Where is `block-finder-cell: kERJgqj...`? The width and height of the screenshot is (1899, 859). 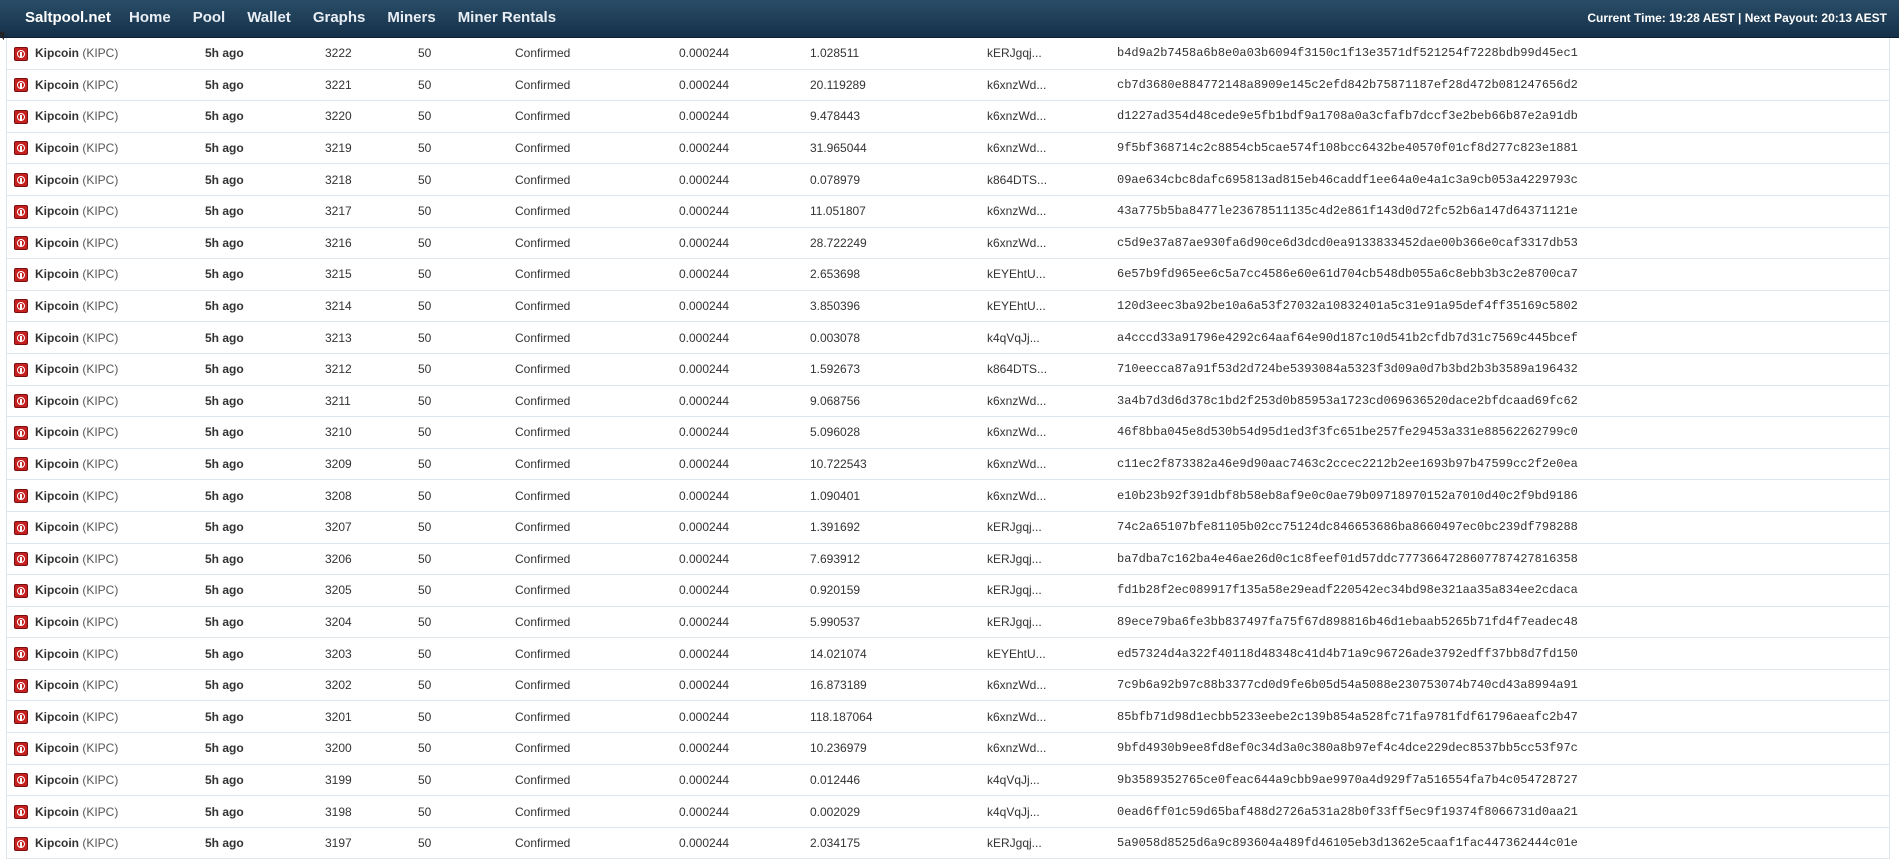
block-finder-cell: kERJgqj... is located at coordinates (1052, 842).